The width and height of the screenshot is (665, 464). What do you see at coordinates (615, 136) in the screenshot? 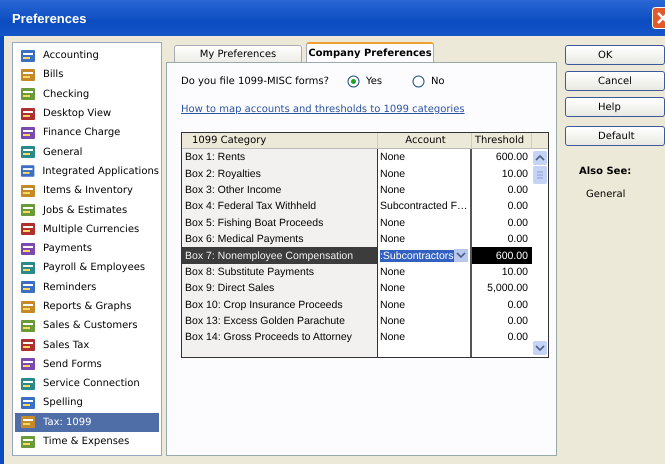
I see `dialog-button: Default` at bounding box center [615, 136].